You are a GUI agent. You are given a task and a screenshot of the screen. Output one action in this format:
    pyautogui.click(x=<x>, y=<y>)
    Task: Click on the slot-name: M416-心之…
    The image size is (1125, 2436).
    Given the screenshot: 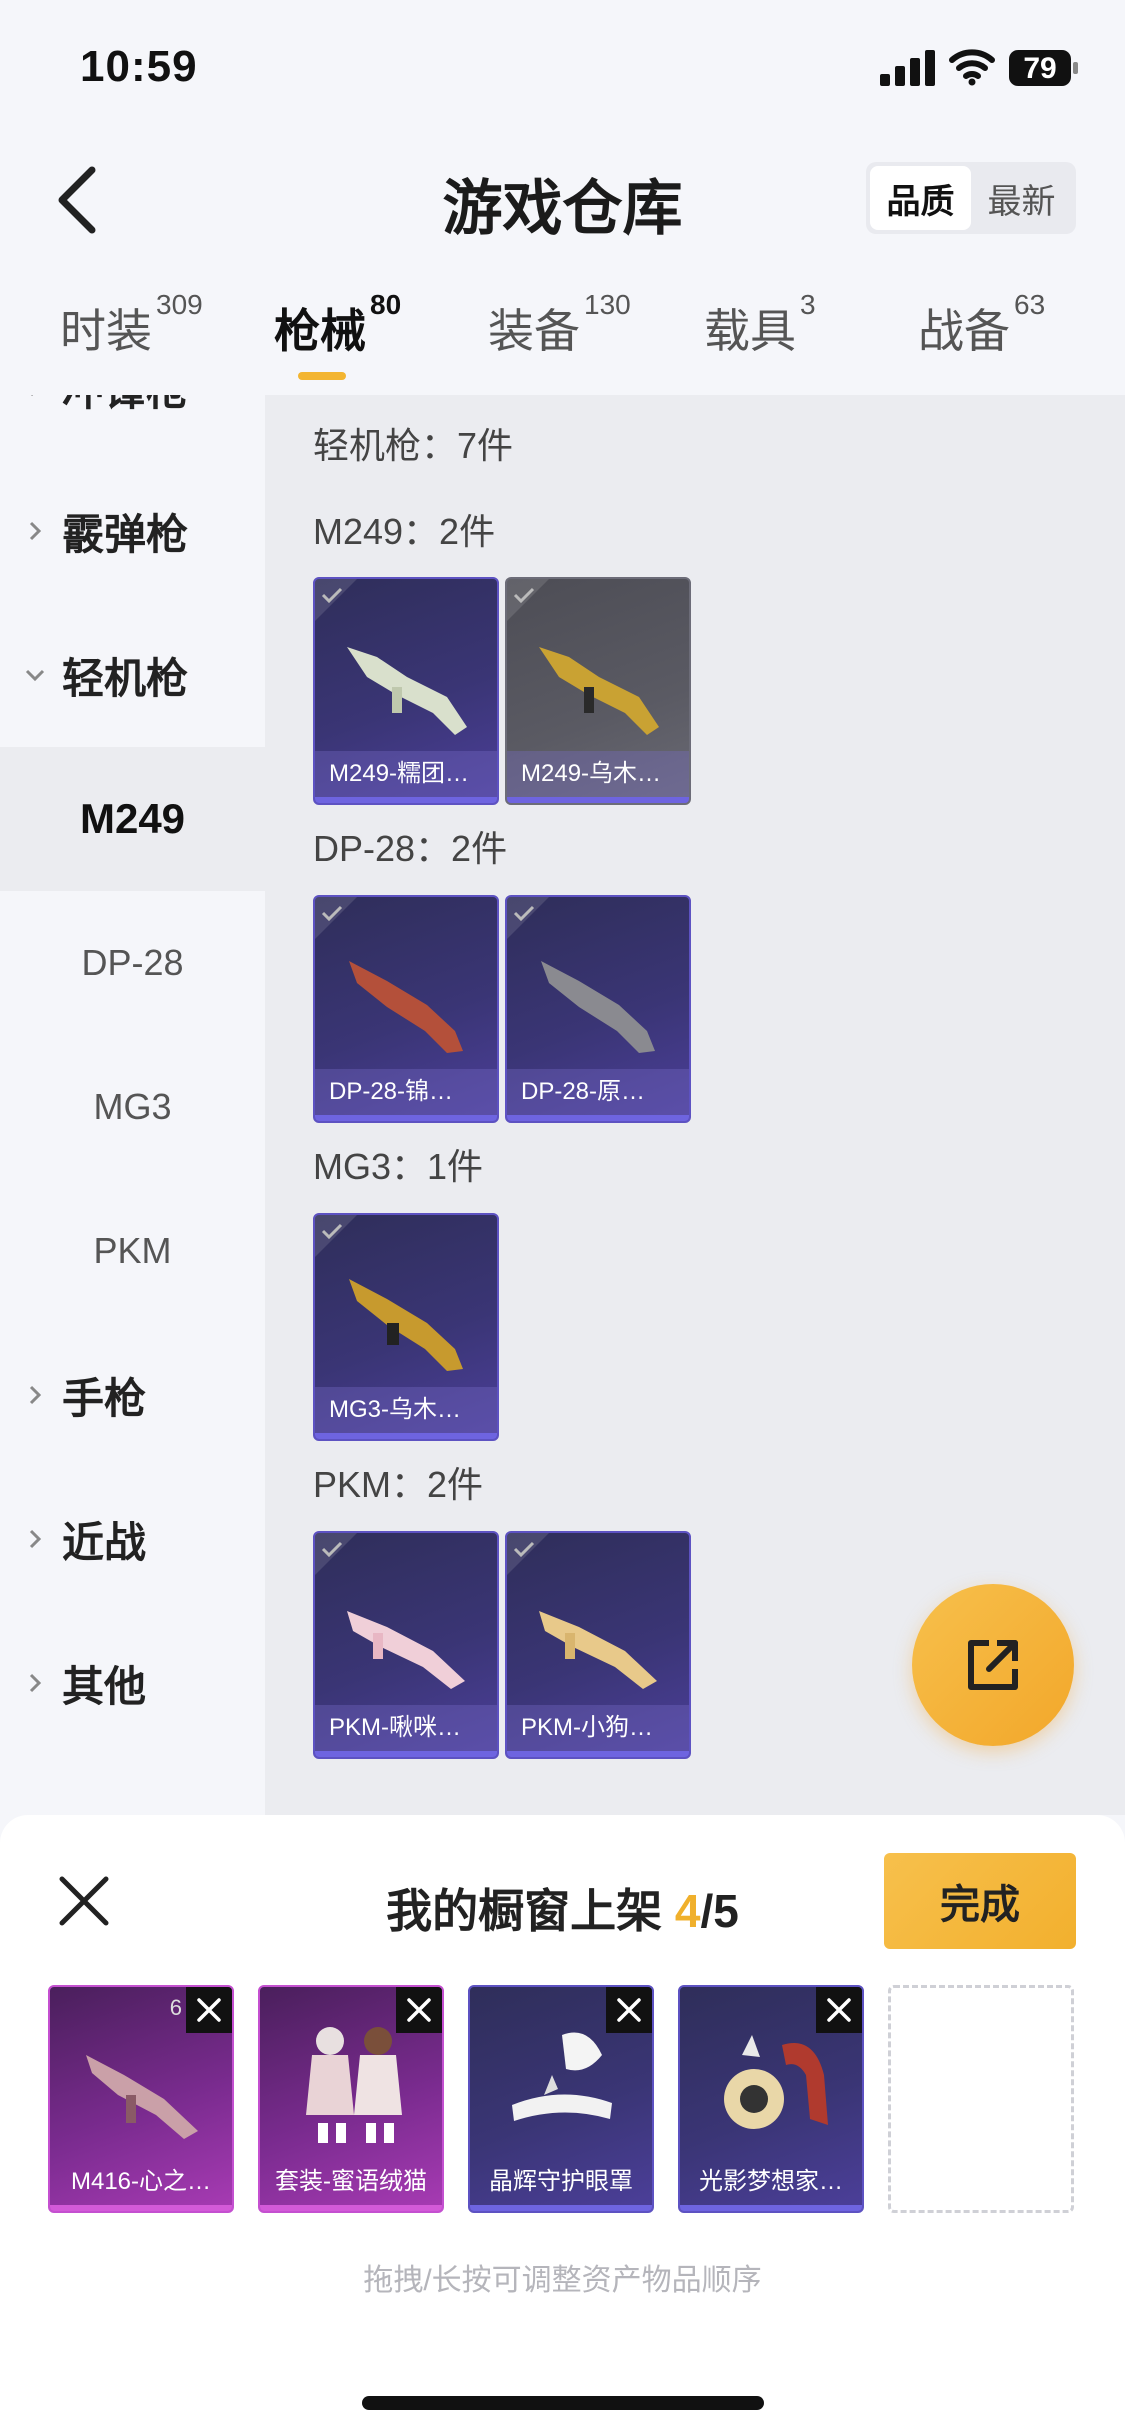 What is the action you would take?
    pyautogui.click(x=141, y=2181)
    